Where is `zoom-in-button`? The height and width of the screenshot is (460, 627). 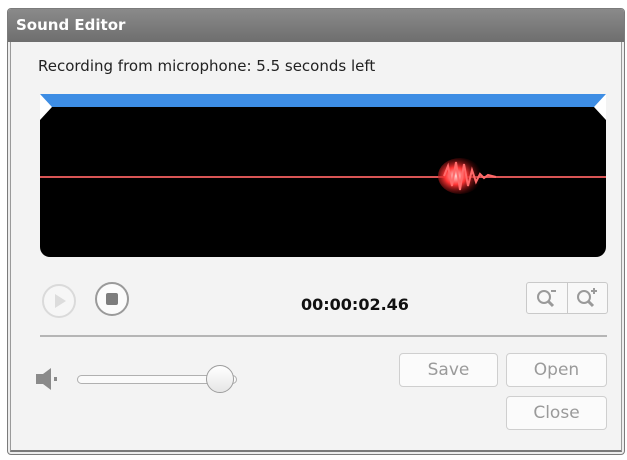 zoom-in-button is located at coordinates (587, 298).